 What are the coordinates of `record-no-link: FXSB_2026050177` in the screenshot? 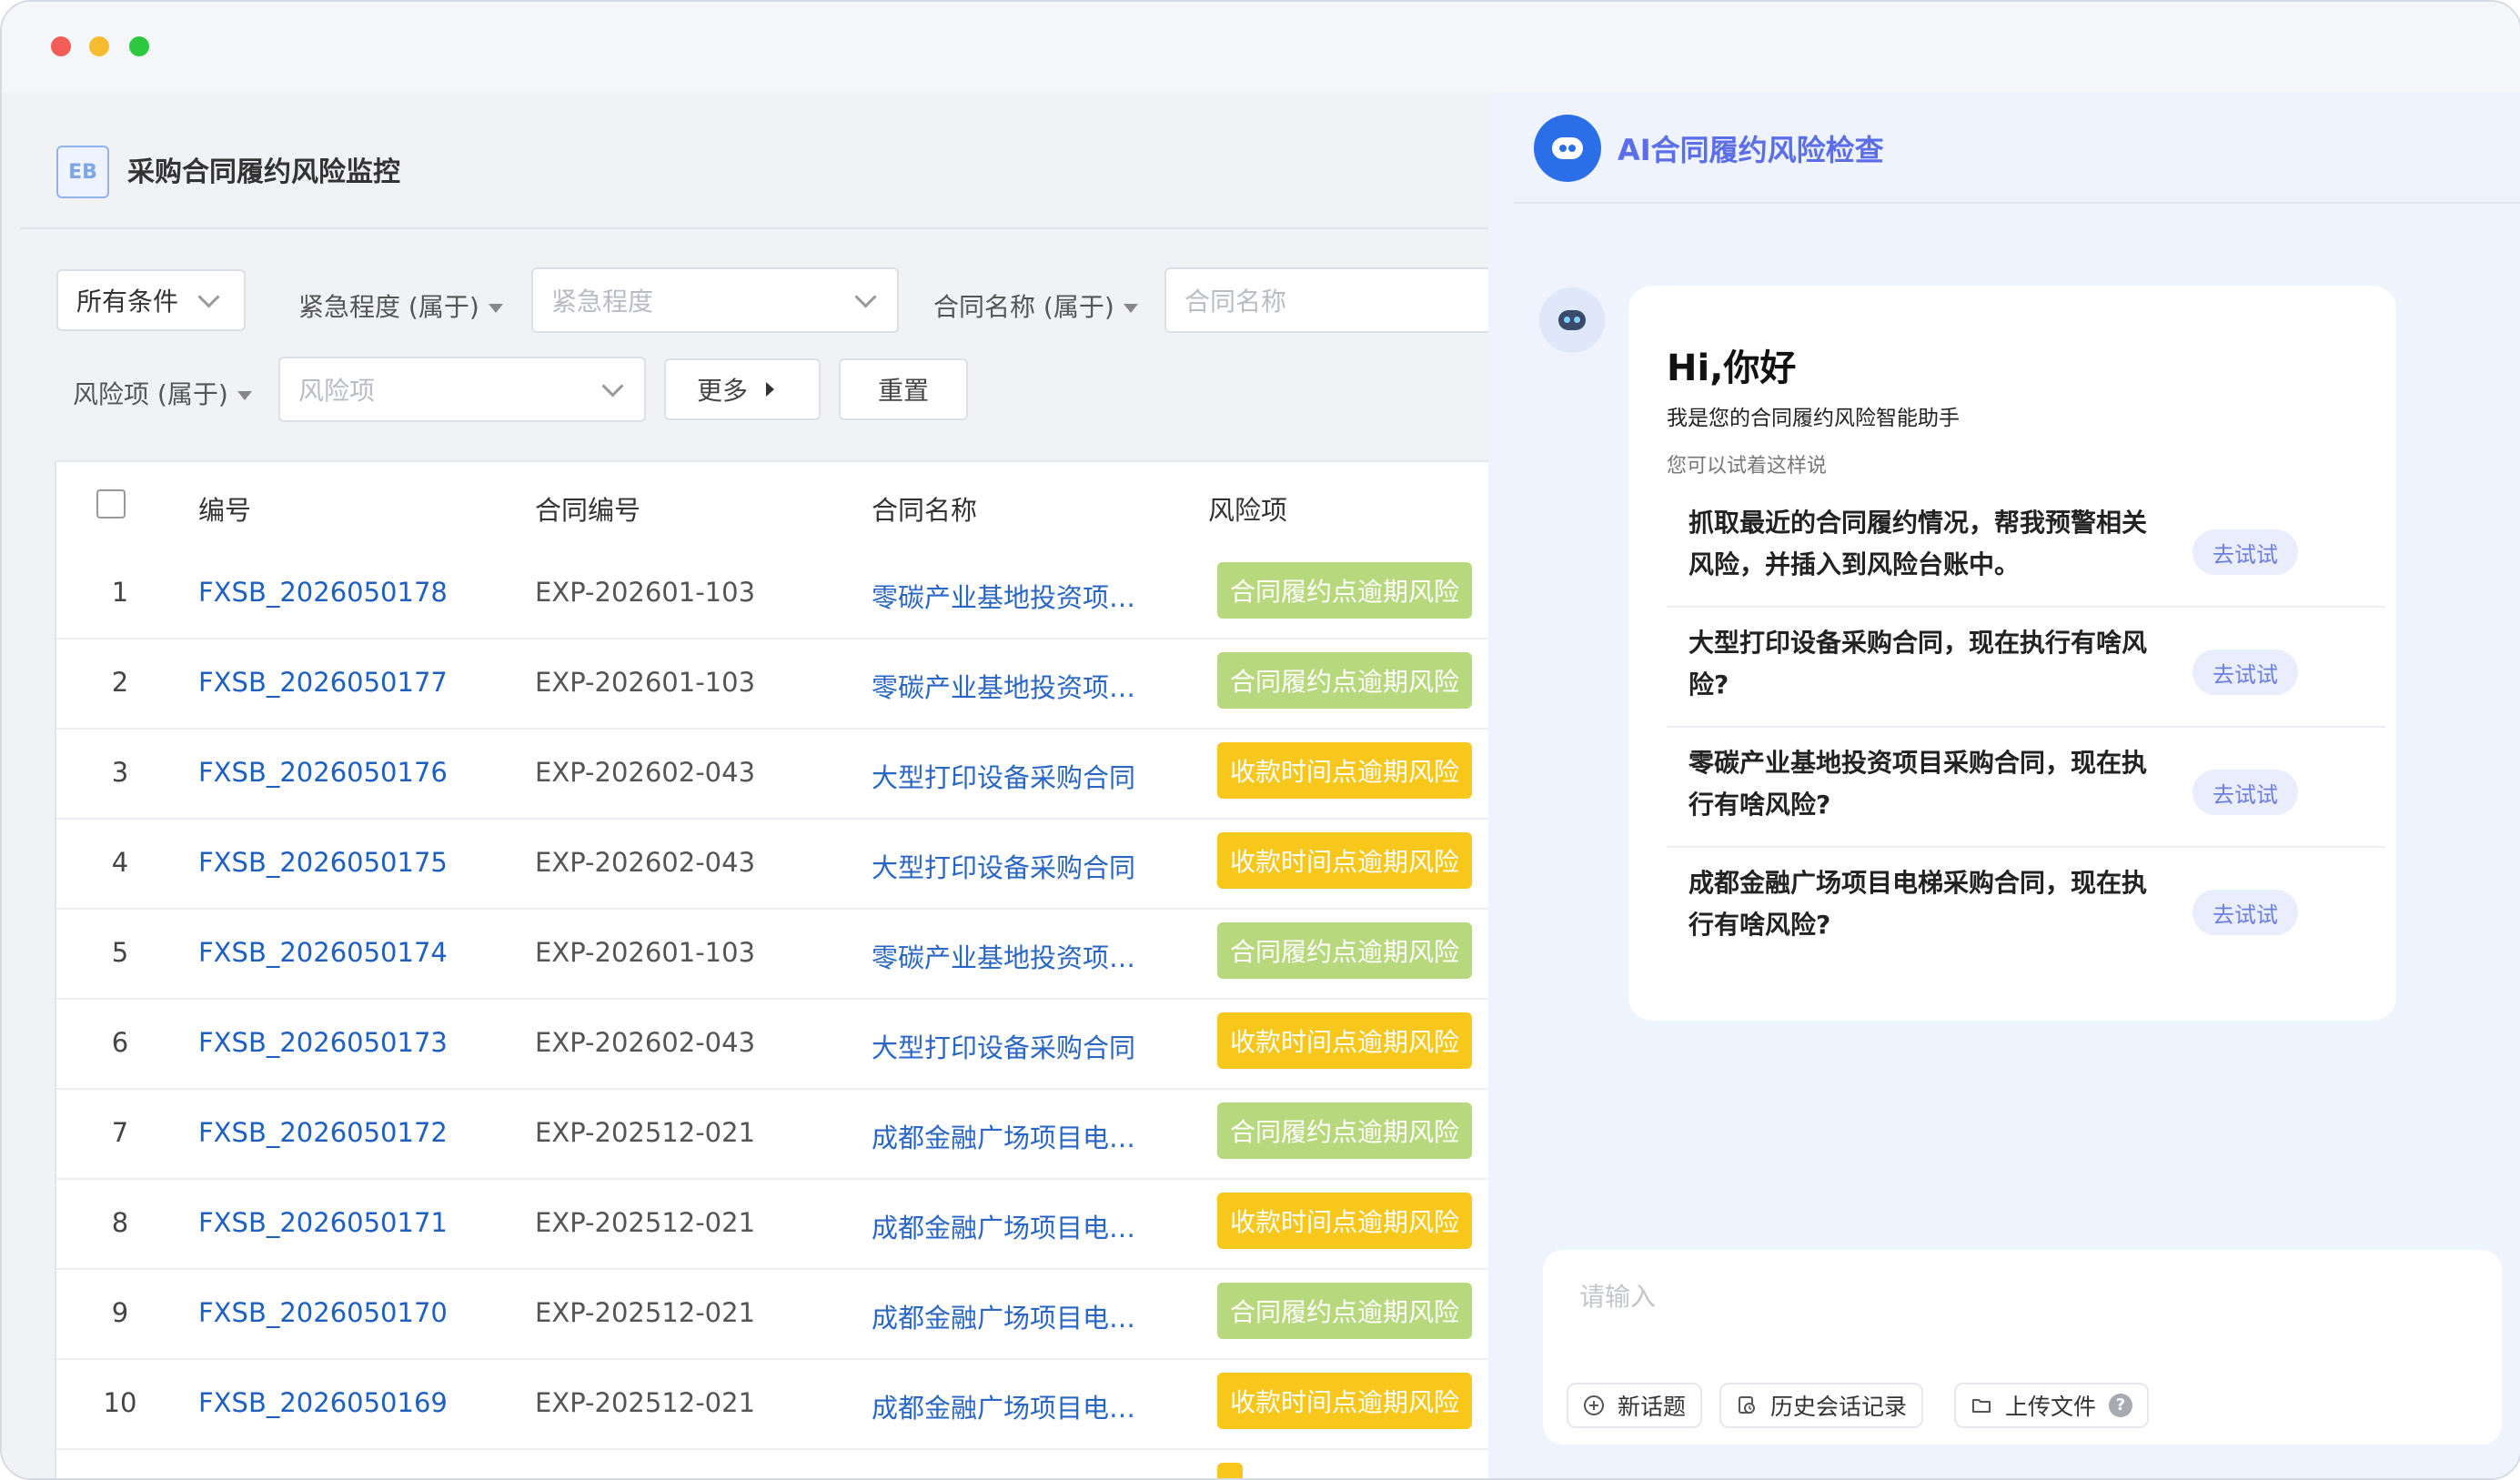 It's located at (323, 682).